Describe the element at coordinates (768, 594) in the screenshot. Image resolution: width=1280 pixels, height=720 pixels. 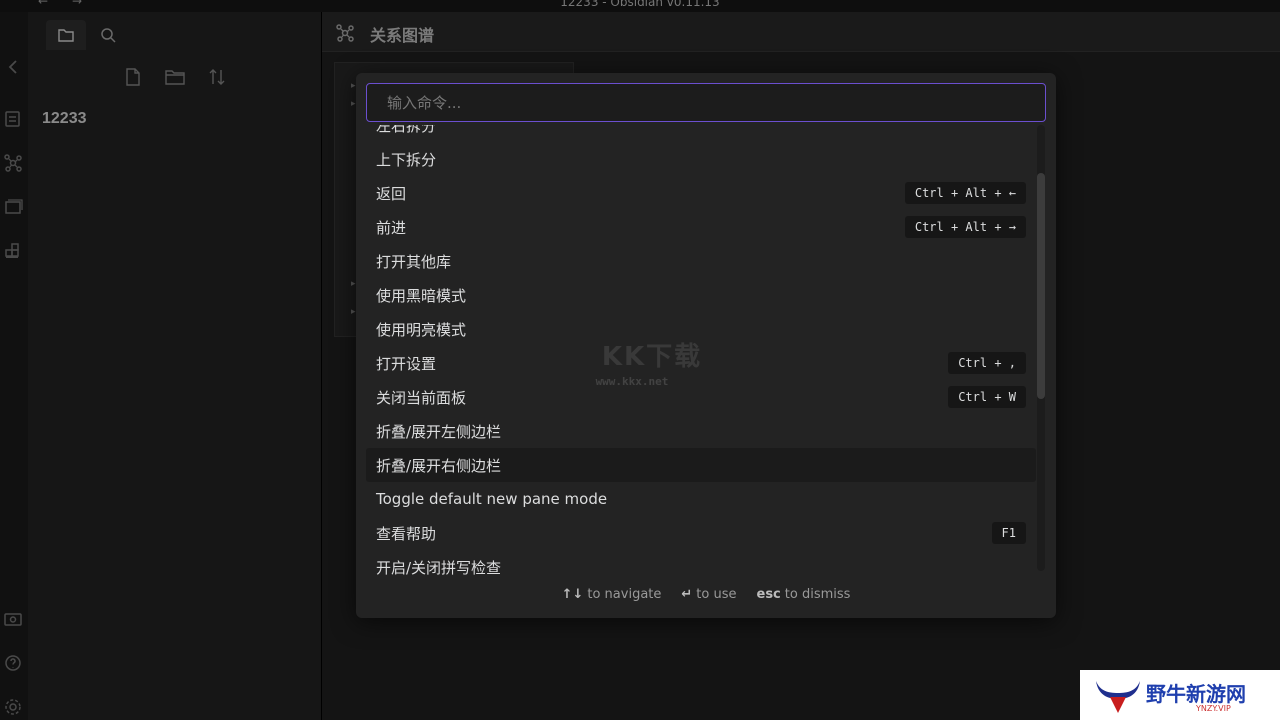
I see `instruction-key: esc` at that location.